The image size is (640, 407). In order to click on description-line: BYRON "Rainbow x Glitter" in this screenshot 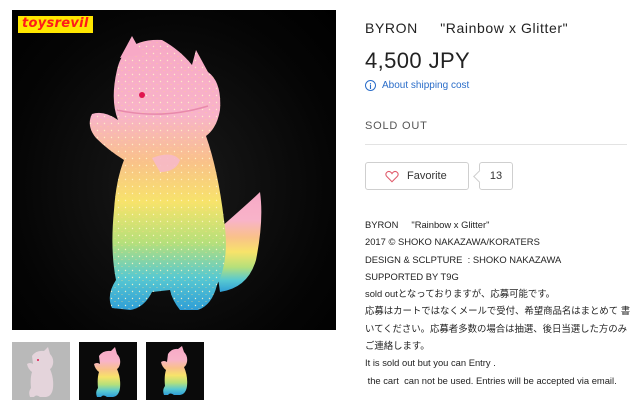, I will do `click(427, 224)`.